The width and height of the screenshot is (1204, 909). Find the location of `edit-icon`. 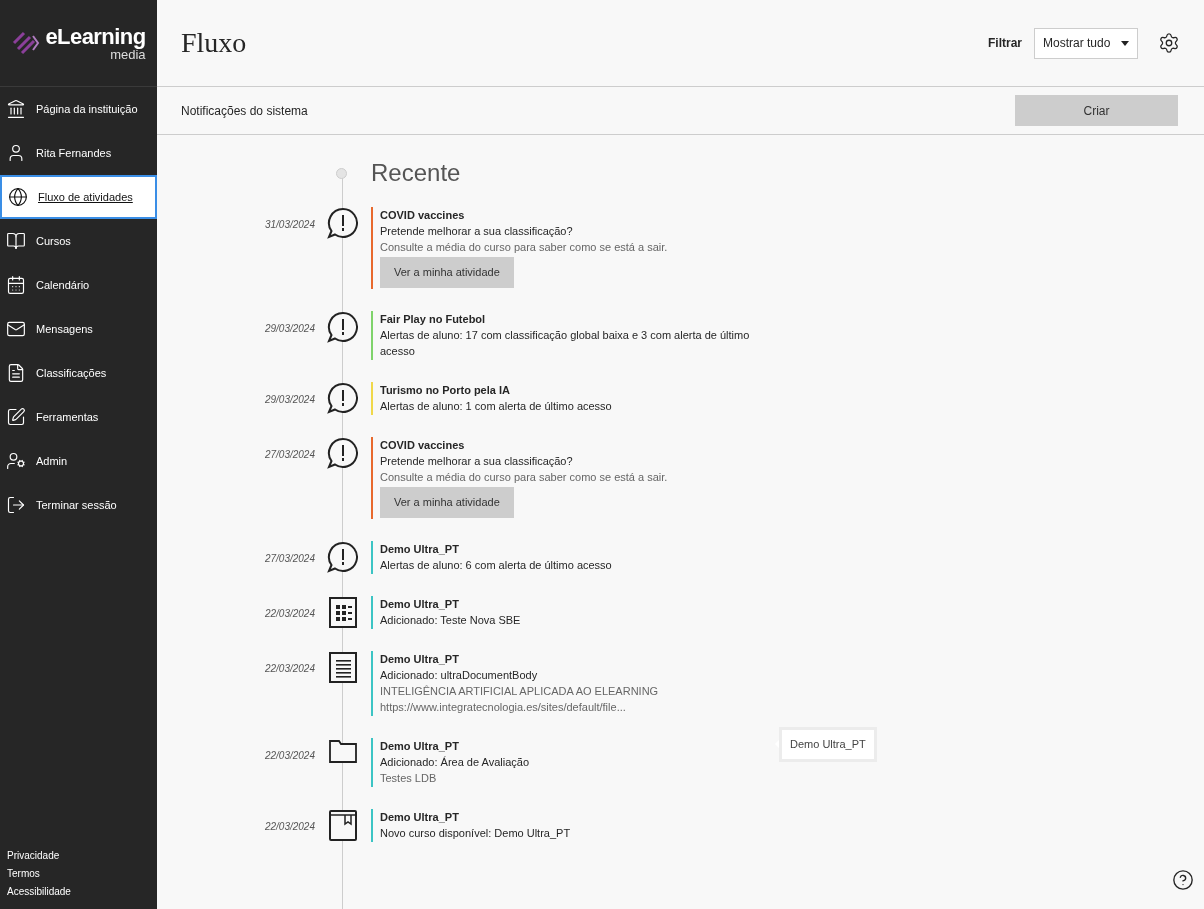

edit-icon is located at coordinates (16, 417).